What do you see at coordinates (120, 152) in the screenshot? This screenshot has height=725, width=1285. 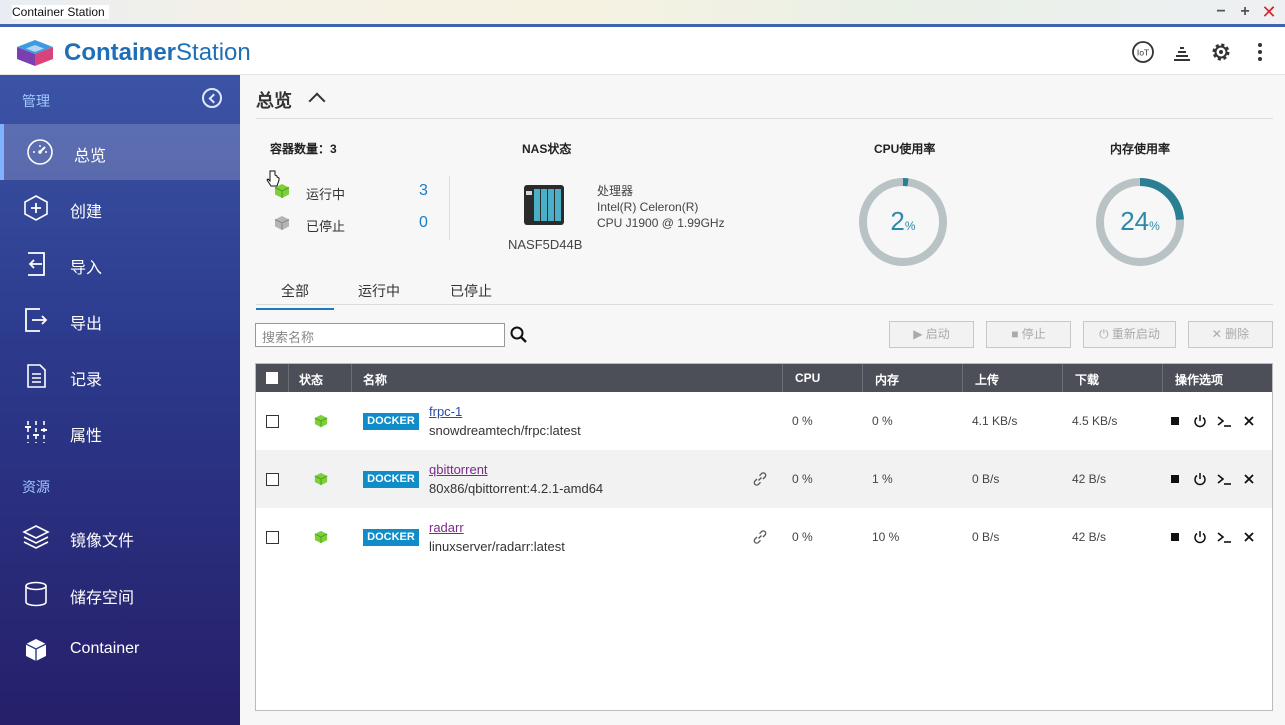 I see `sidebar-item-overview: 总览` at bounding box center [120, 152].